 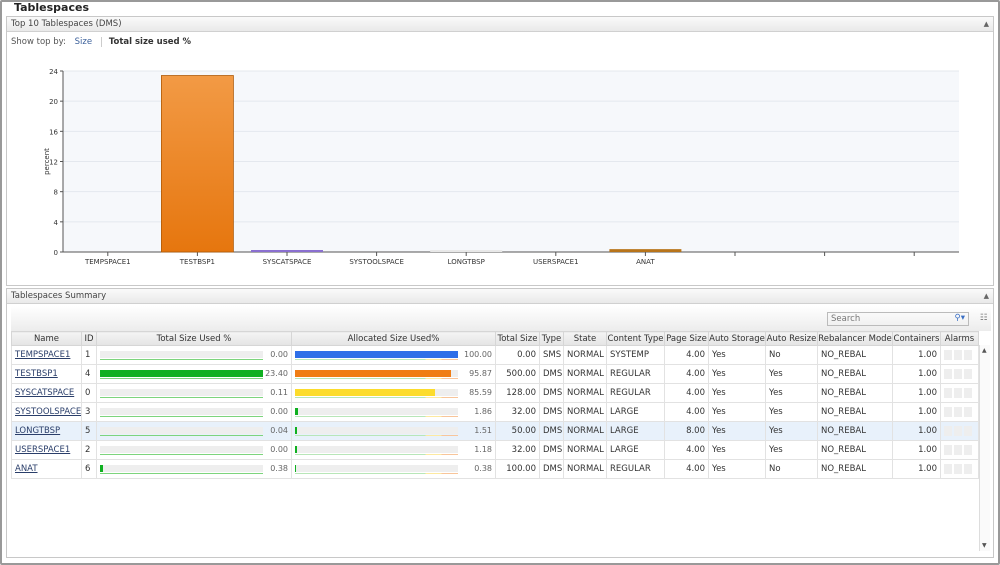 I want to click on column-header: Rebalancer Mode, so click(x=855, y=338).